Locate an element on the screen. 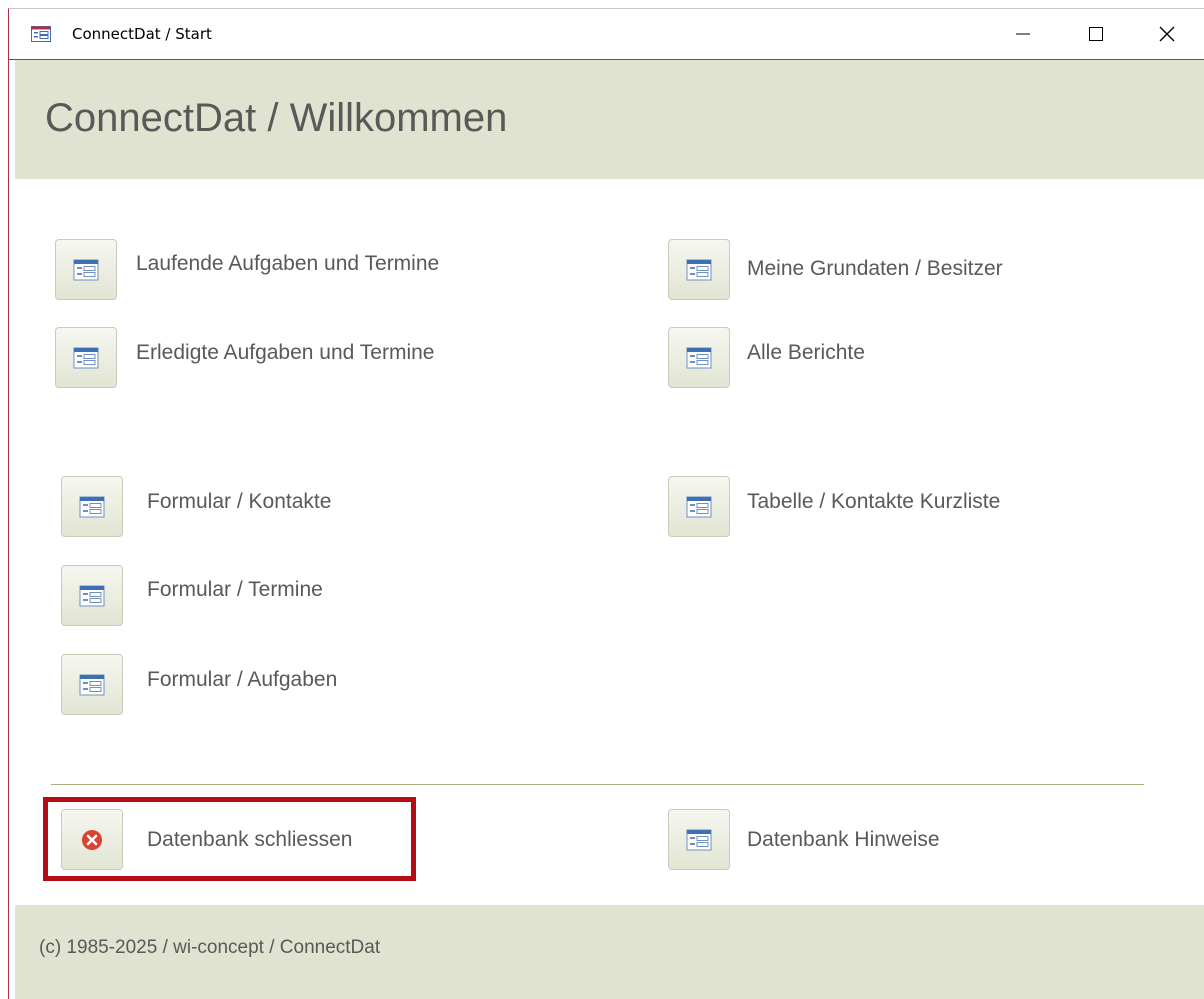 This screenshot has width=1204, height=999. maximize-button is located at coordinates (1096, 34).